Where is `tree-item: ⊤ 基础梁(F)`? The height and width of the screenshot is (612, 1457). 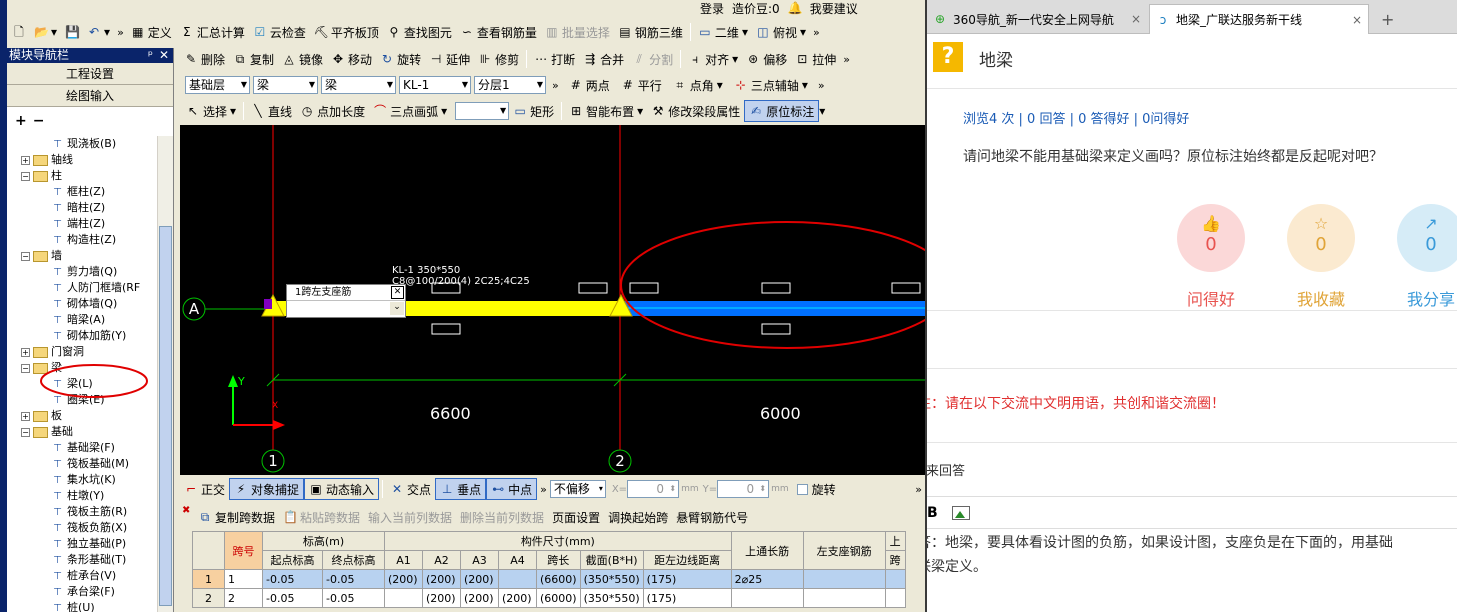
tree-item: ⊤ 基础梁(F) is located at coordinates (83, 448).